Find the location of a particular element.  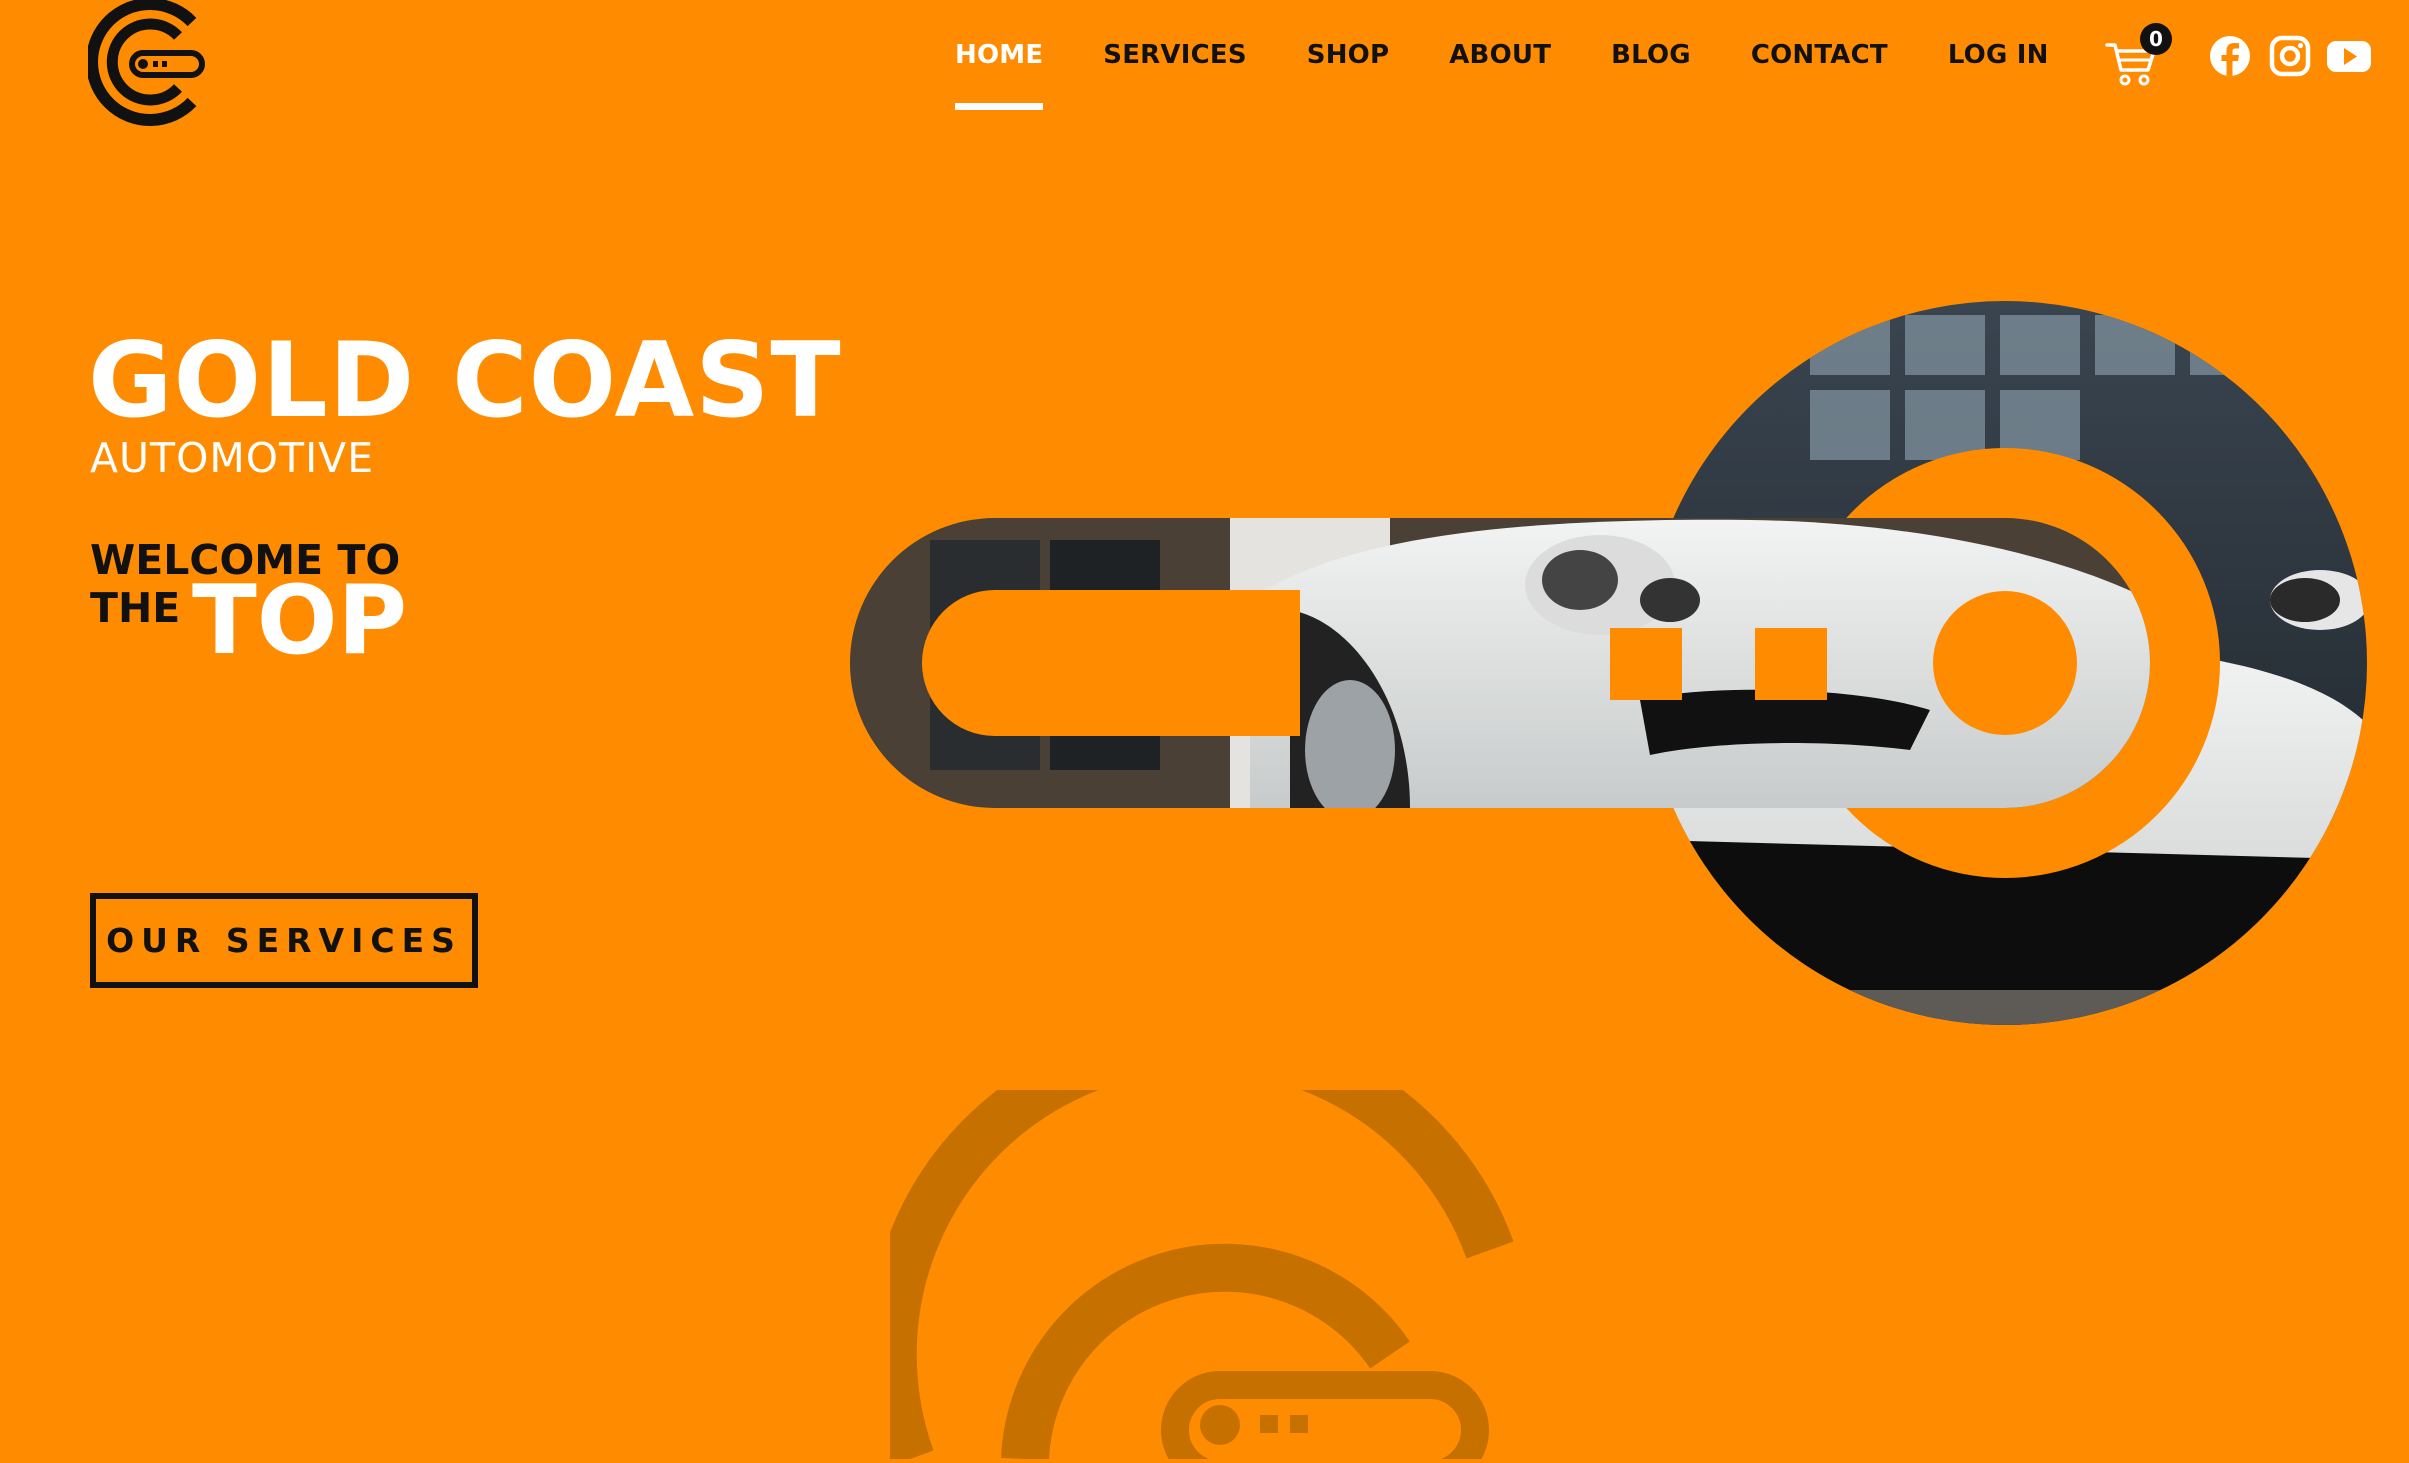

instagram-link is located at coordinates (2290, 56).